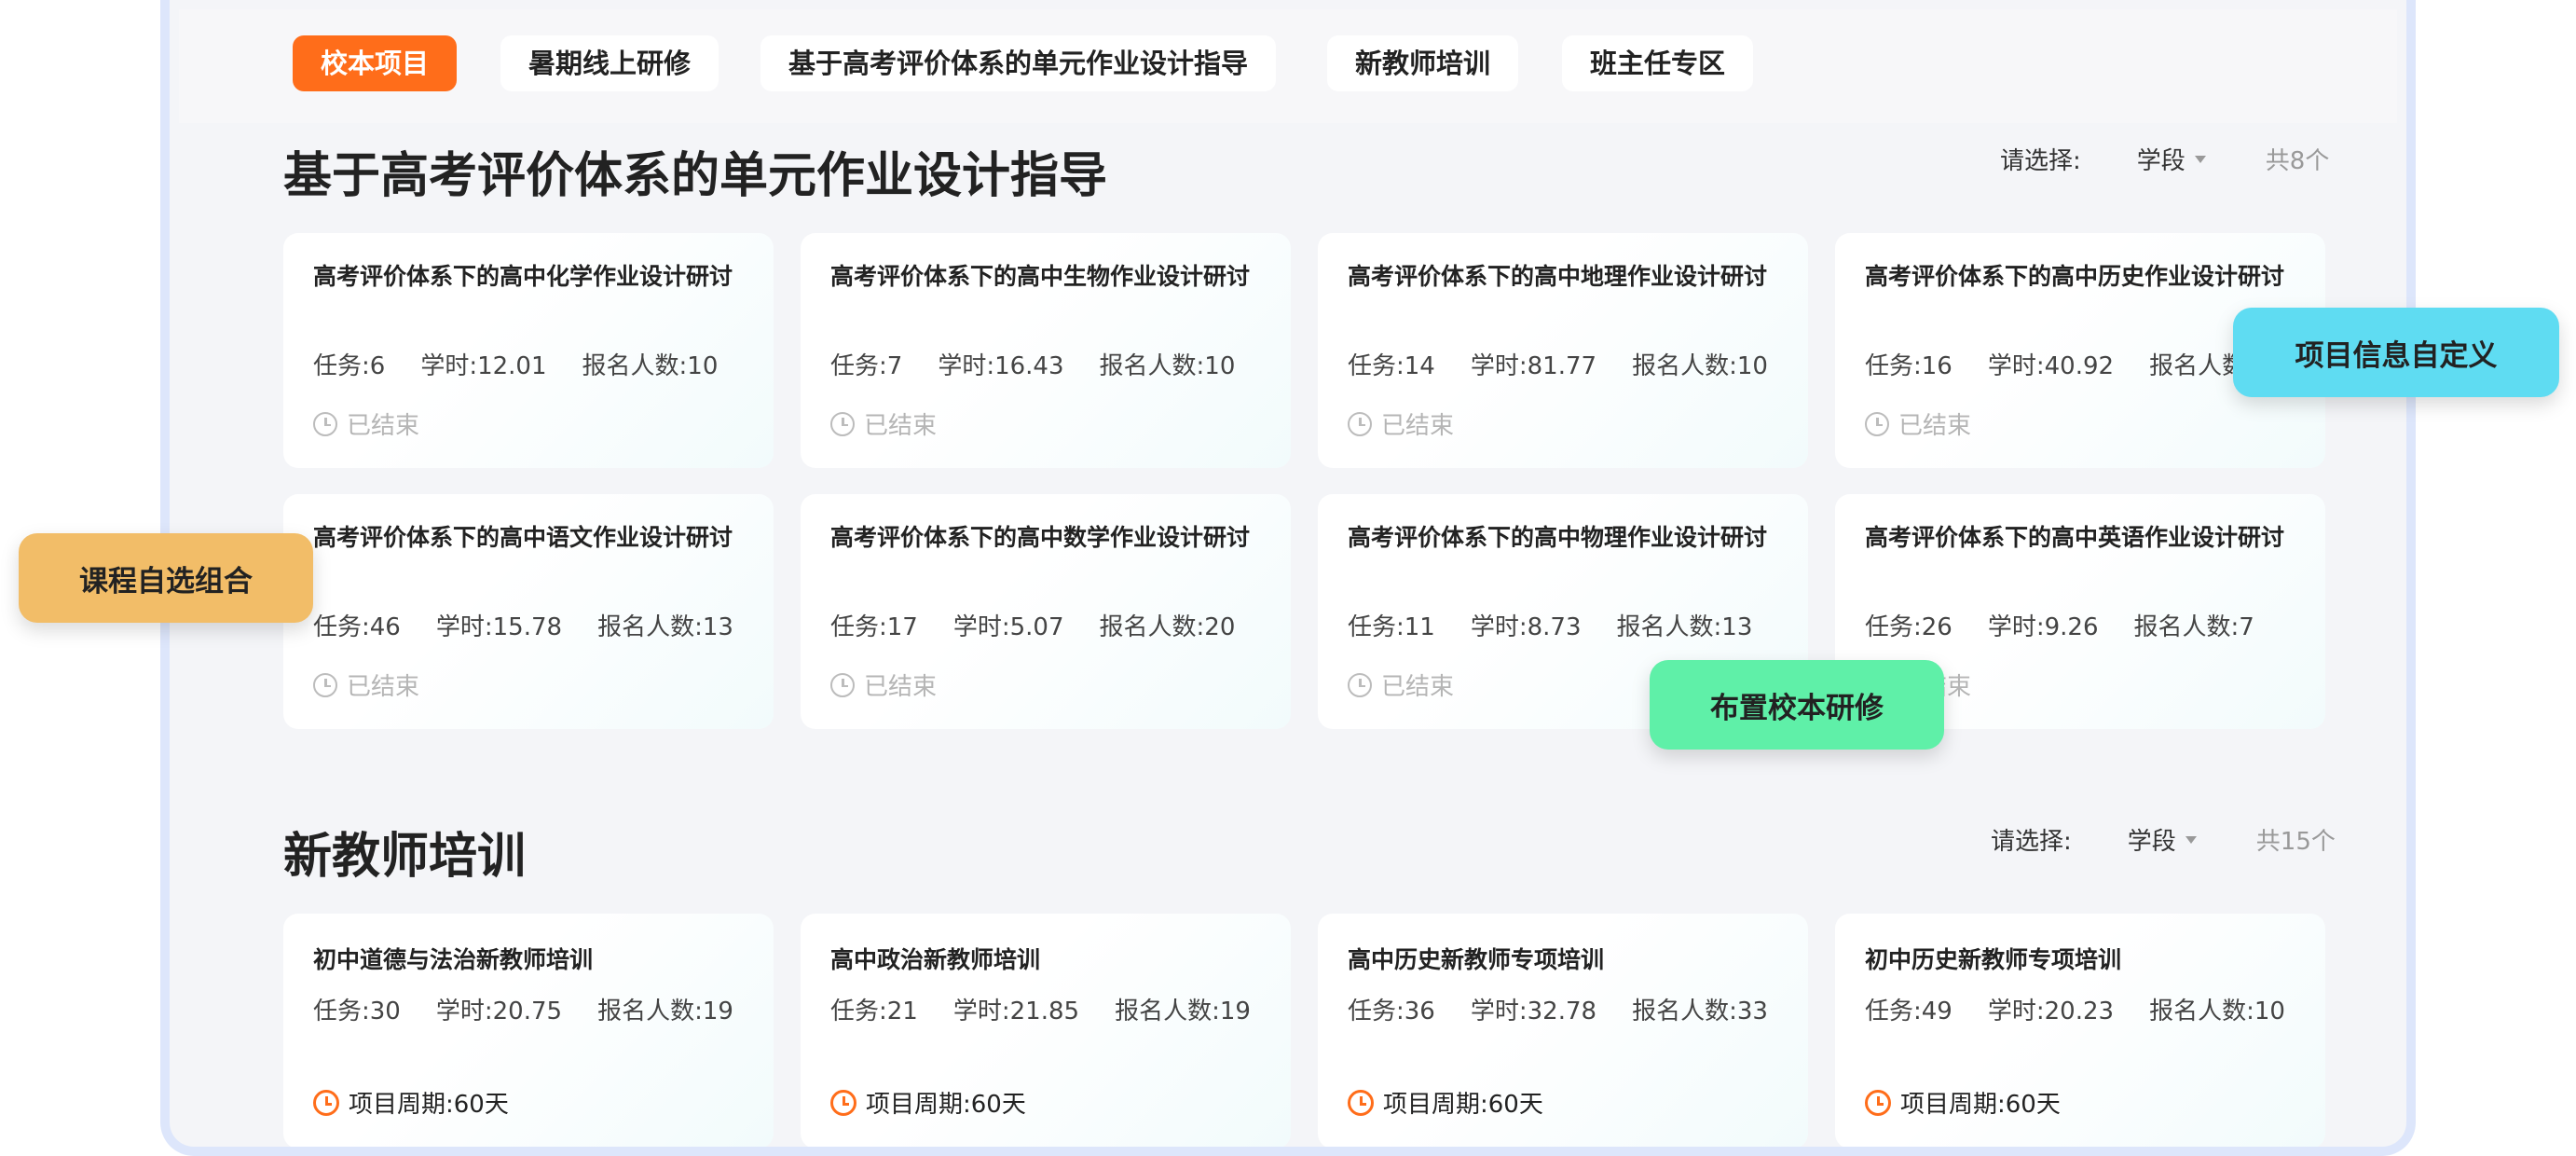  What do you see at coordinates (1040, 276) in the screenshot?
I see `card-title: 高考评价体系下的高中生物作业设计研讨` at bounding box center [1040, 276].